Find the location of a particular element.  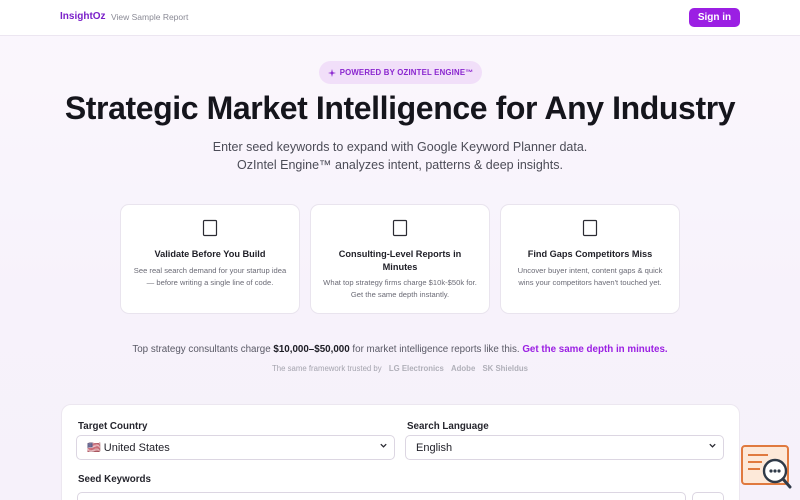

chat-search-icon is located at coordinates (766, 467).